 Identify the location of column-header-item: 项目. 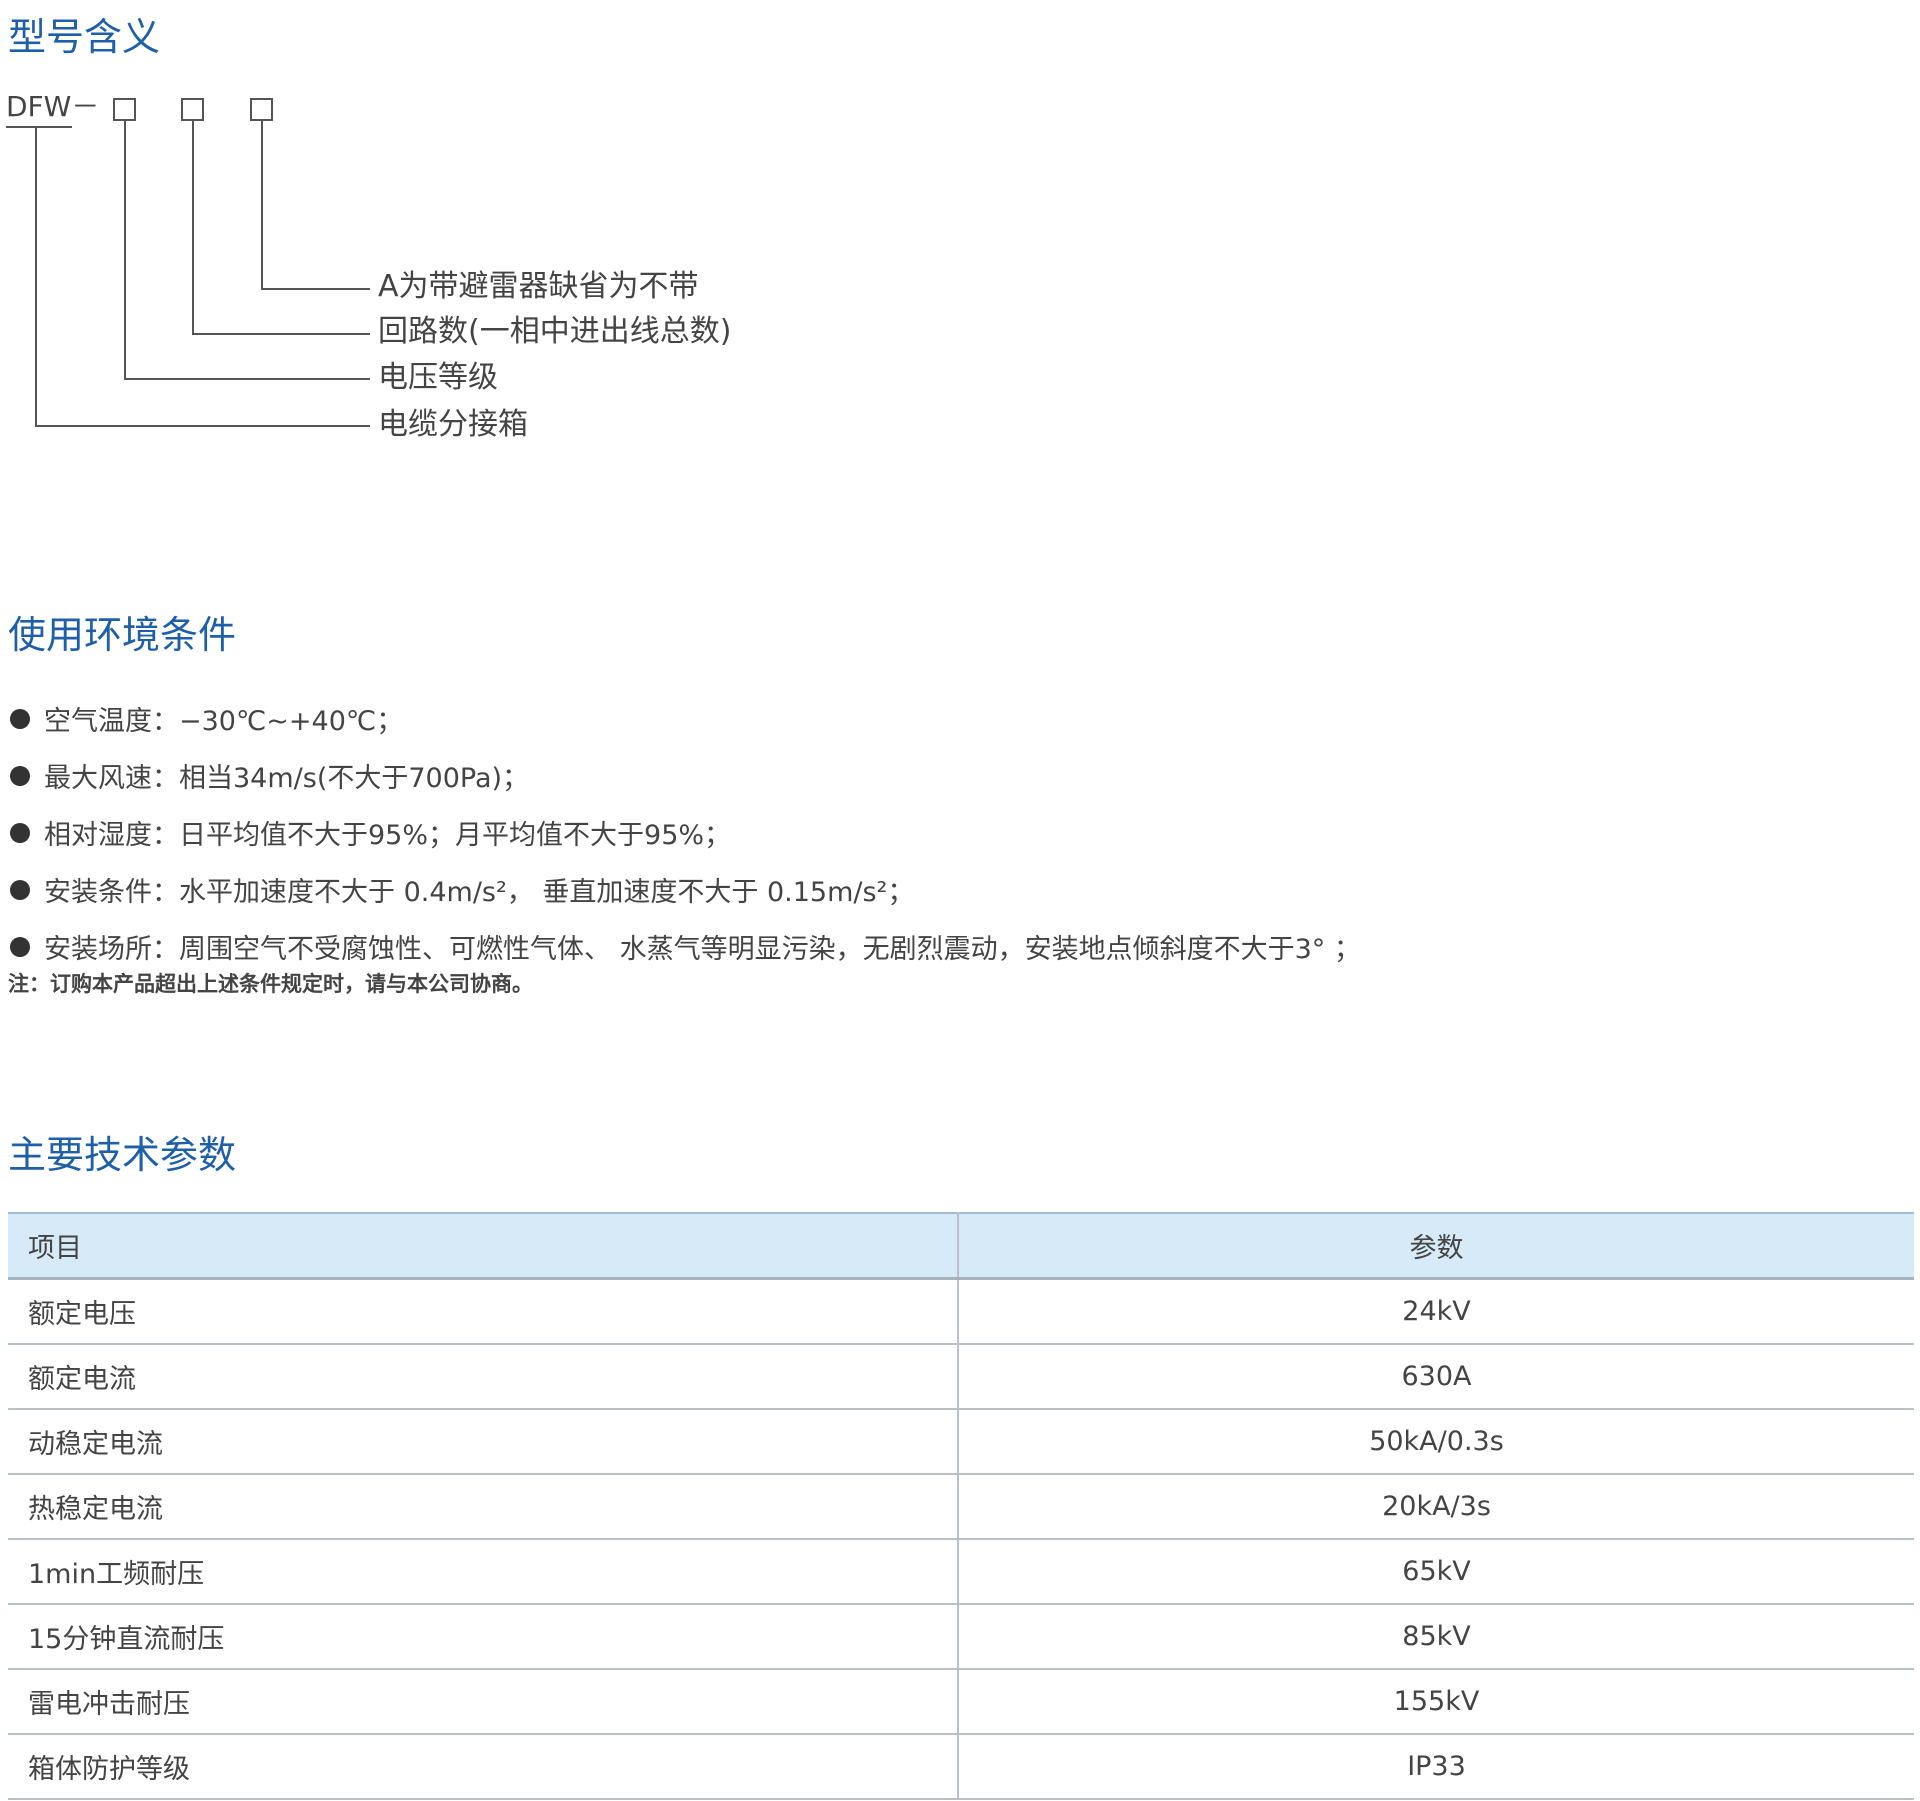
(483, 1246).